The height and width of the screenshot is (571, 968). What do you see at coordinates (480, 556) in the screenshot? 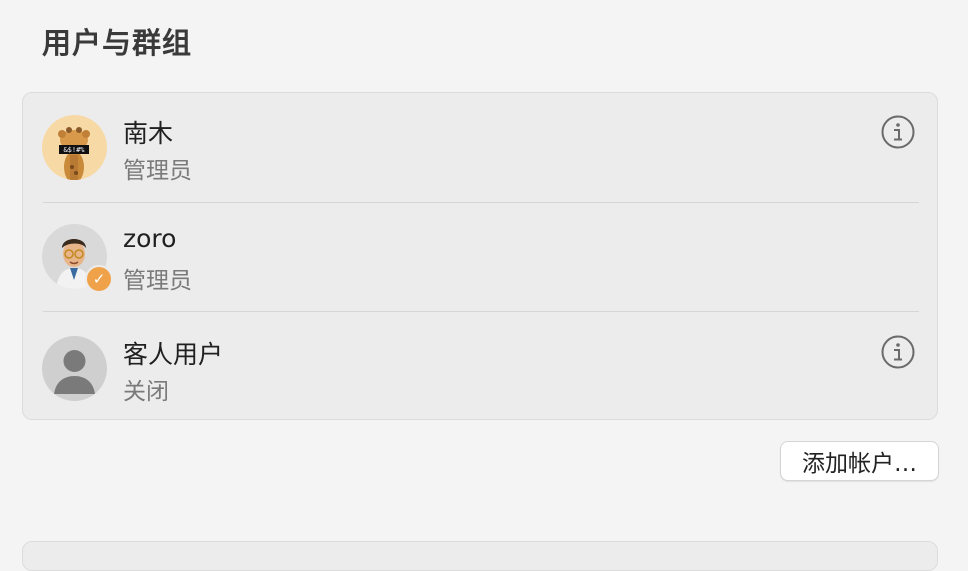
I see `next-section-panel` at bounding box center [480, 556].